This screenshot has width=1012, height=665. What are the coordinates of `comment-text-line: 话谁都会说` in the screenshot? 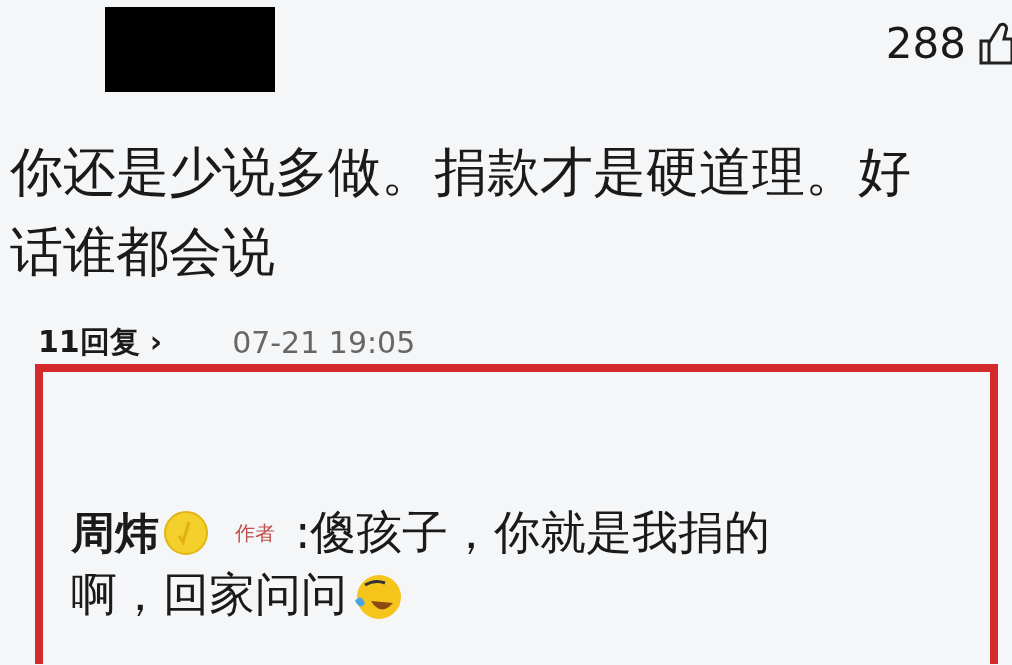 It's located at (143, 252).